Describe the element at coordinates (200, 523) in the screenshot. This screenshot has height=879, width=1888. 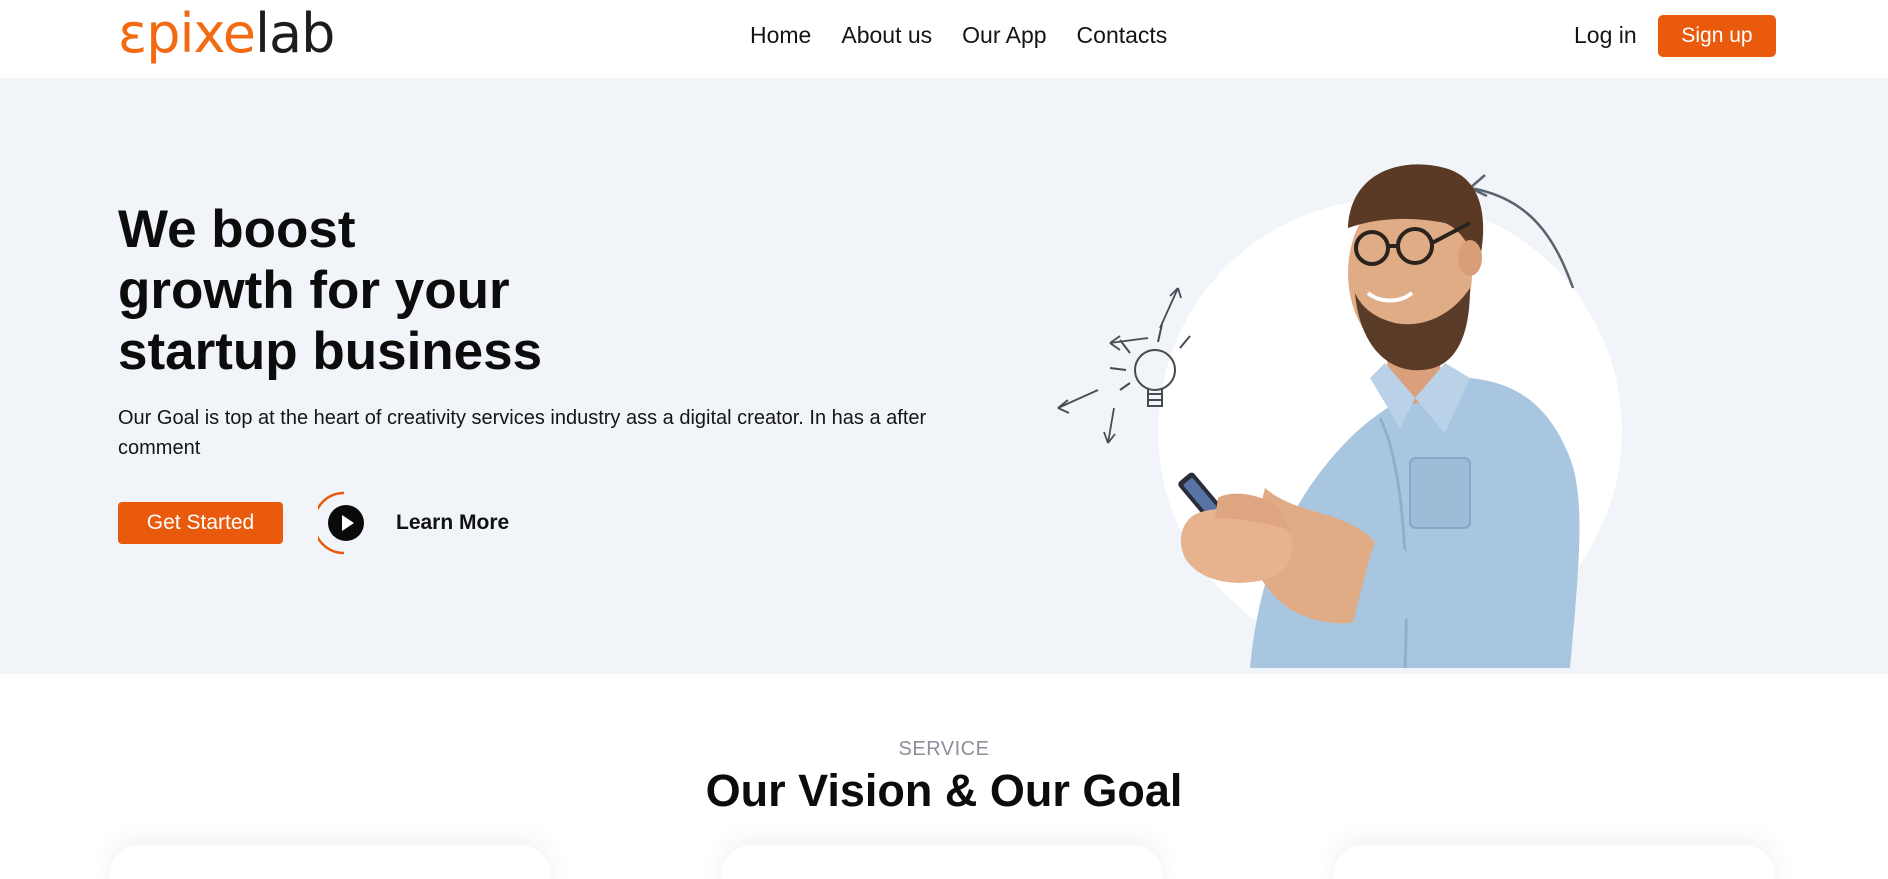
I see `get-started-button: Get Started` at that location.